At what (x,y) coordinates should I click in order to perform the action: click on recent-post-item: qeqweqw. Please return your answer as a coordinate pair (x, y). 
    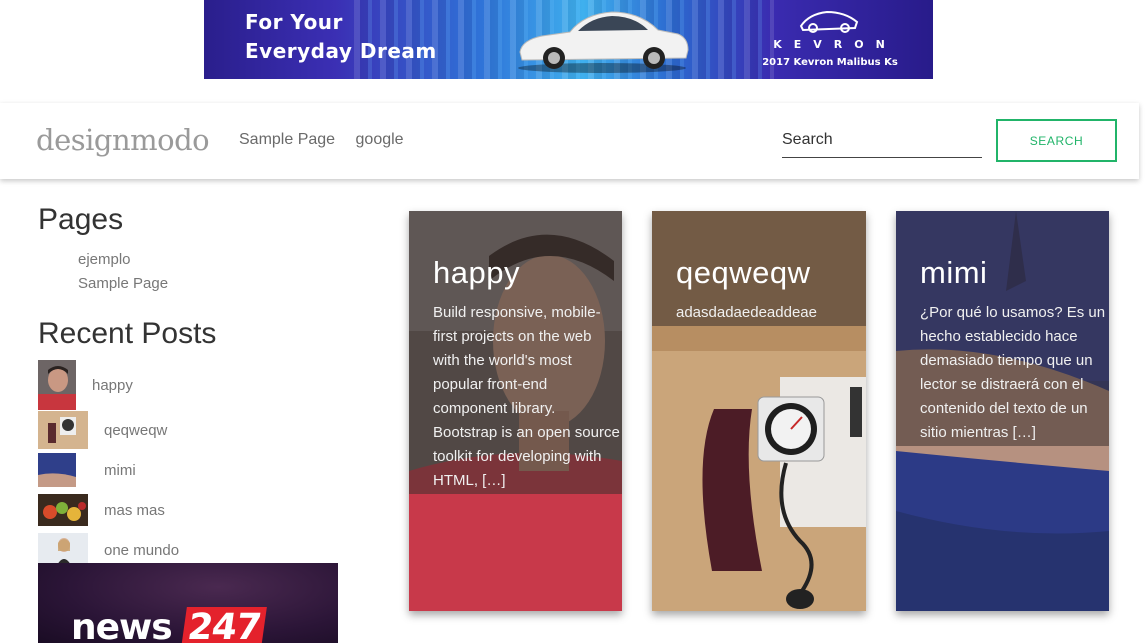
    Looking at the image, I should click on (188, 430).